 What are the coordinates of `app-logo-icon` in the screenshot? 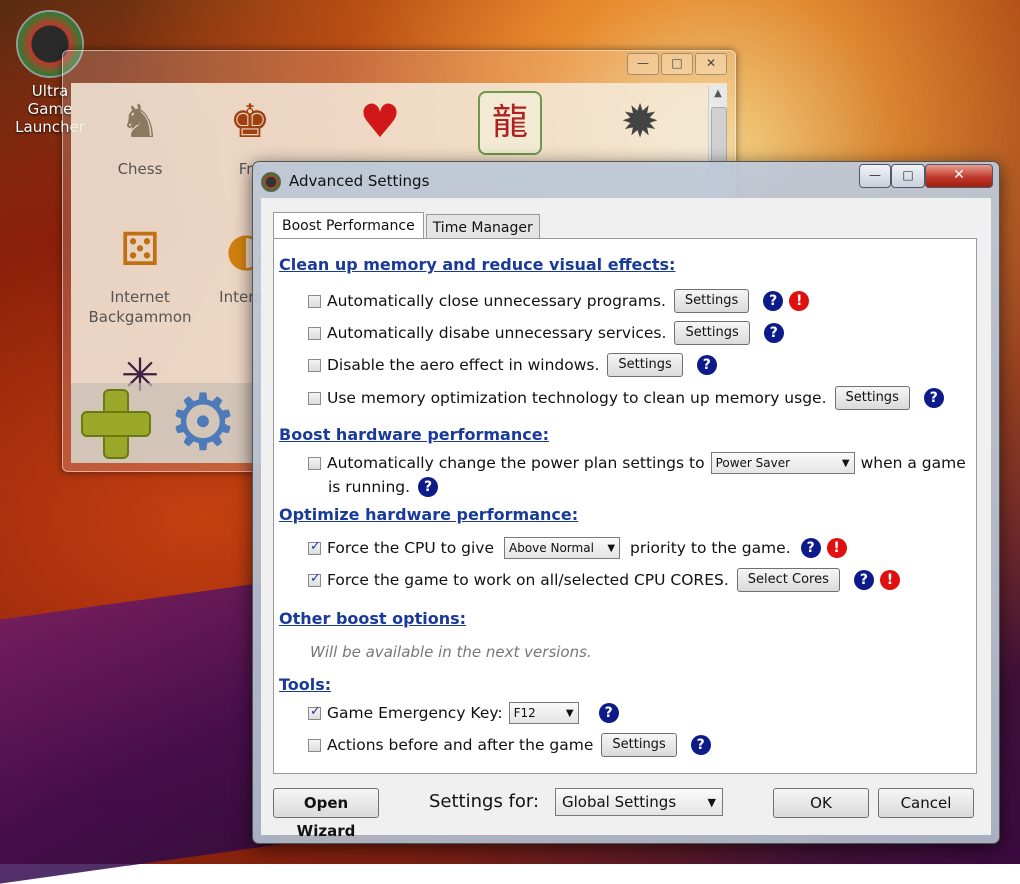 It's located at (271, 182).